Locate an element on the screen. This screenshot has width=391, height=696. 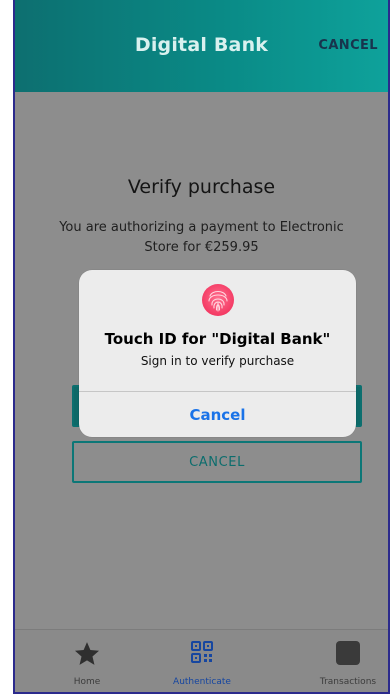
tab-home: Home is located at coordinates (87, 661).